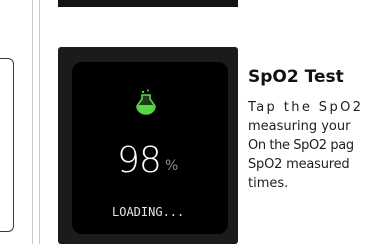  Describe the element at coordinates (32, 122) in the screenshot. I see `column-divider-left` at that location.